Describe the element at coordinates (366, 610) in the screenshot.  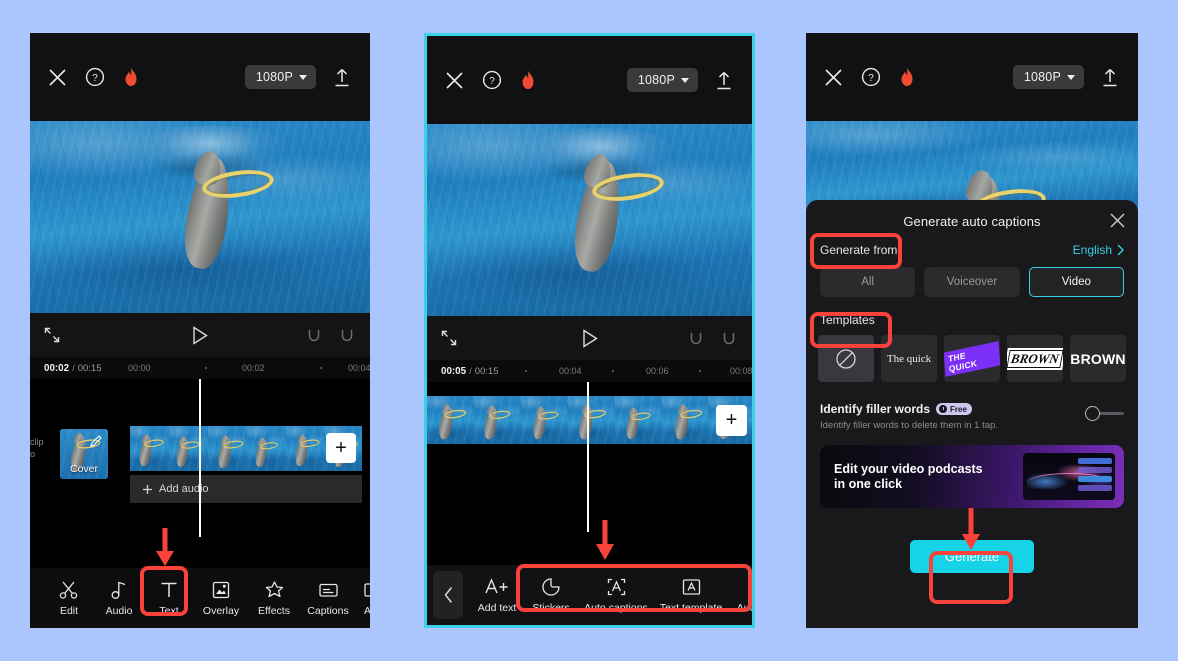
I see `tool-label: Asp` at that location.